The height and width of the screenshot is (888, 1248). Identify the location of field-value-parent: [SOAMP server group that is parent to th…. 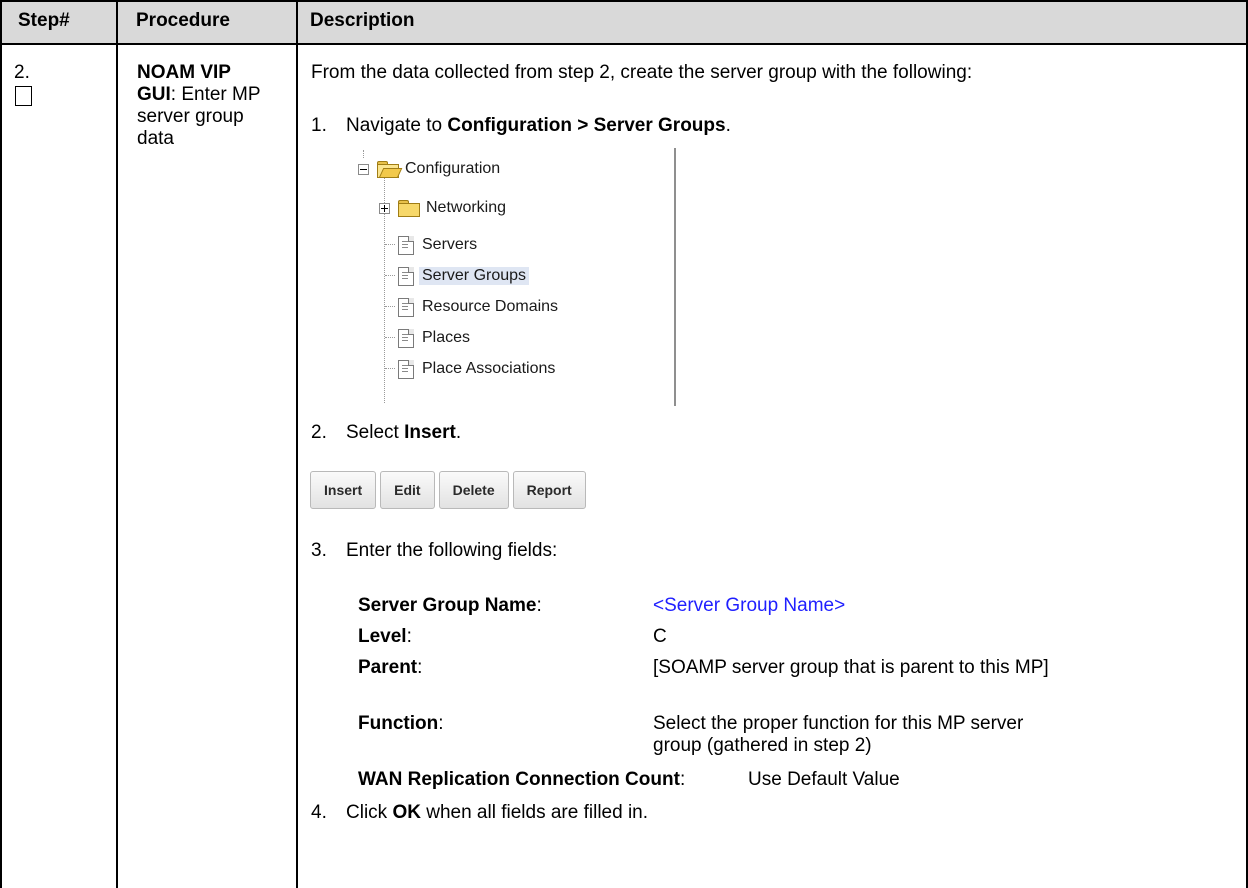
(851, 667).